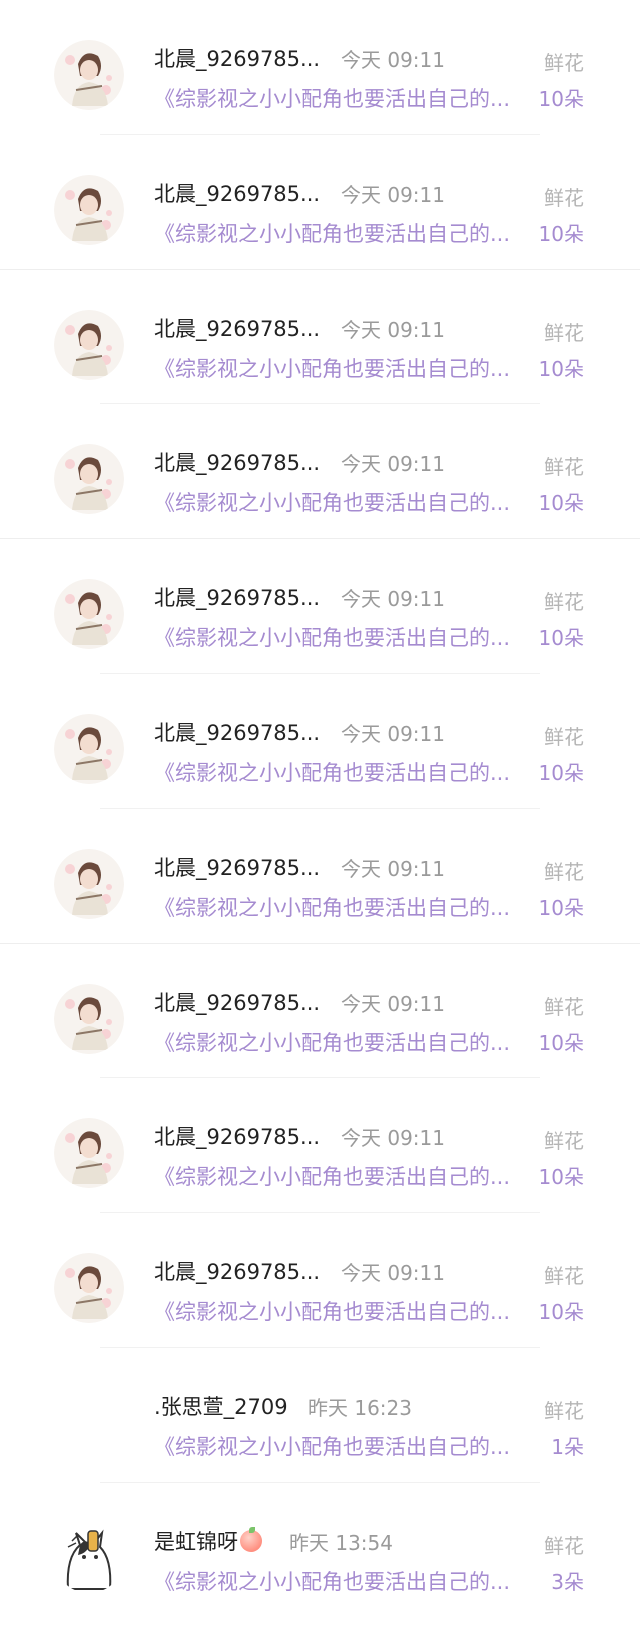 Image resolution: width=640 pixels, height=1631 pixels. I want to click on username: .张思萱_2709, so click(221, 1406).